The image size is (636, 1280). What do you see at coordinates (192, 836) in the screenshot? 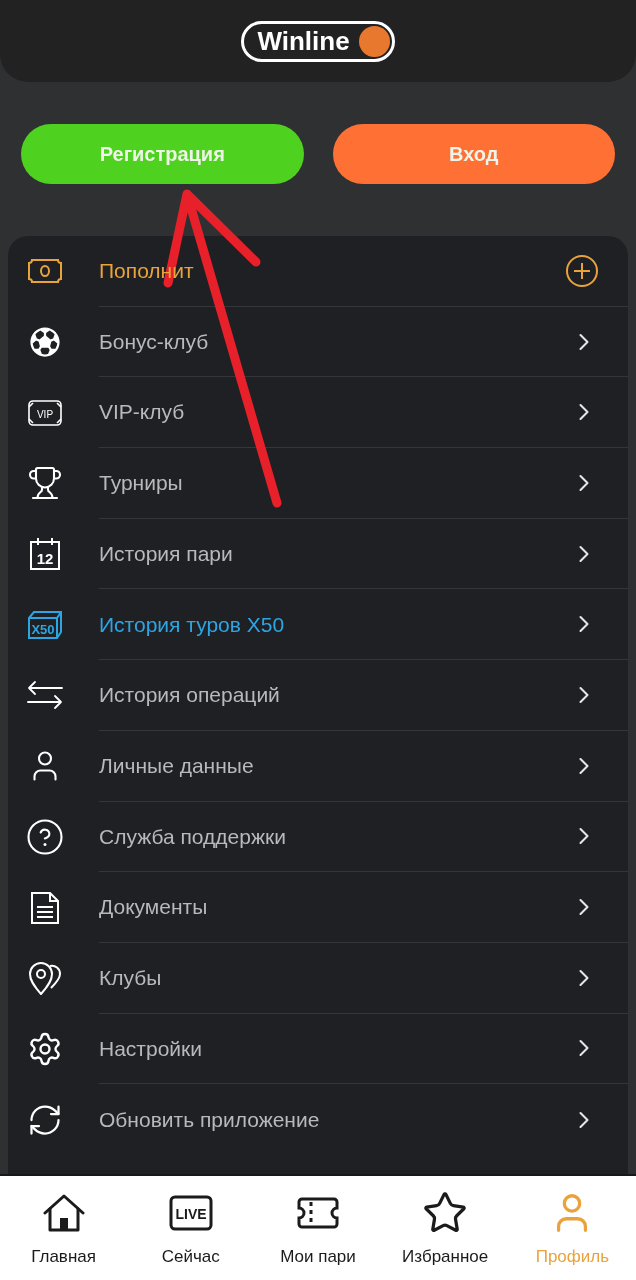
I see `menu-item-label: Служба поддержки` at bounding box center [192, 836].